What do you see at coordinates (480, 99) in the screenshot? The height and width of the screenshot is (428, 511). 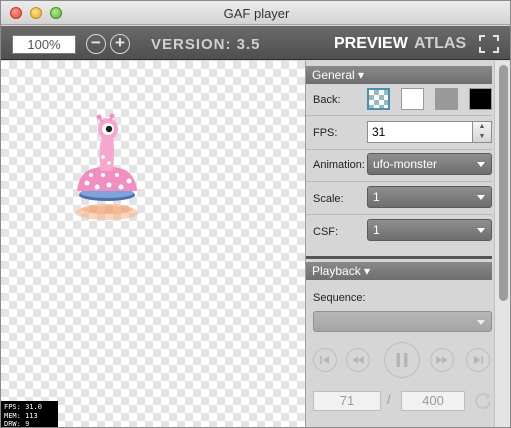 I see `background-black-swatch` at bounding box center [480, 99].